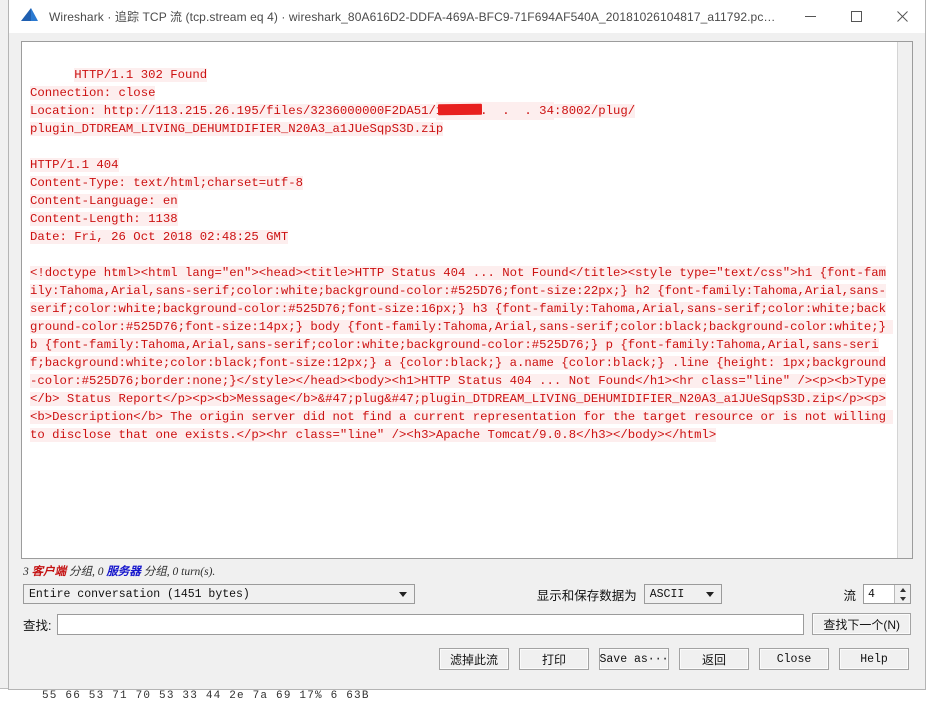  I want to click on find-row: 查找: 查找下一个(N), so click(467, 624).